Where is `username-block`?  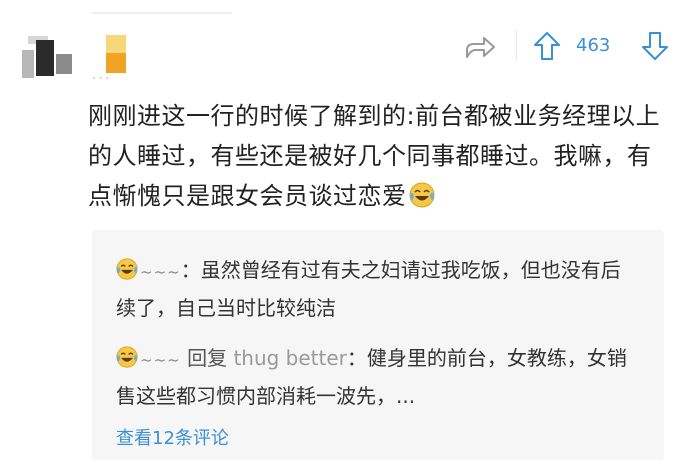 username-block is located at coordinates (116, 55).